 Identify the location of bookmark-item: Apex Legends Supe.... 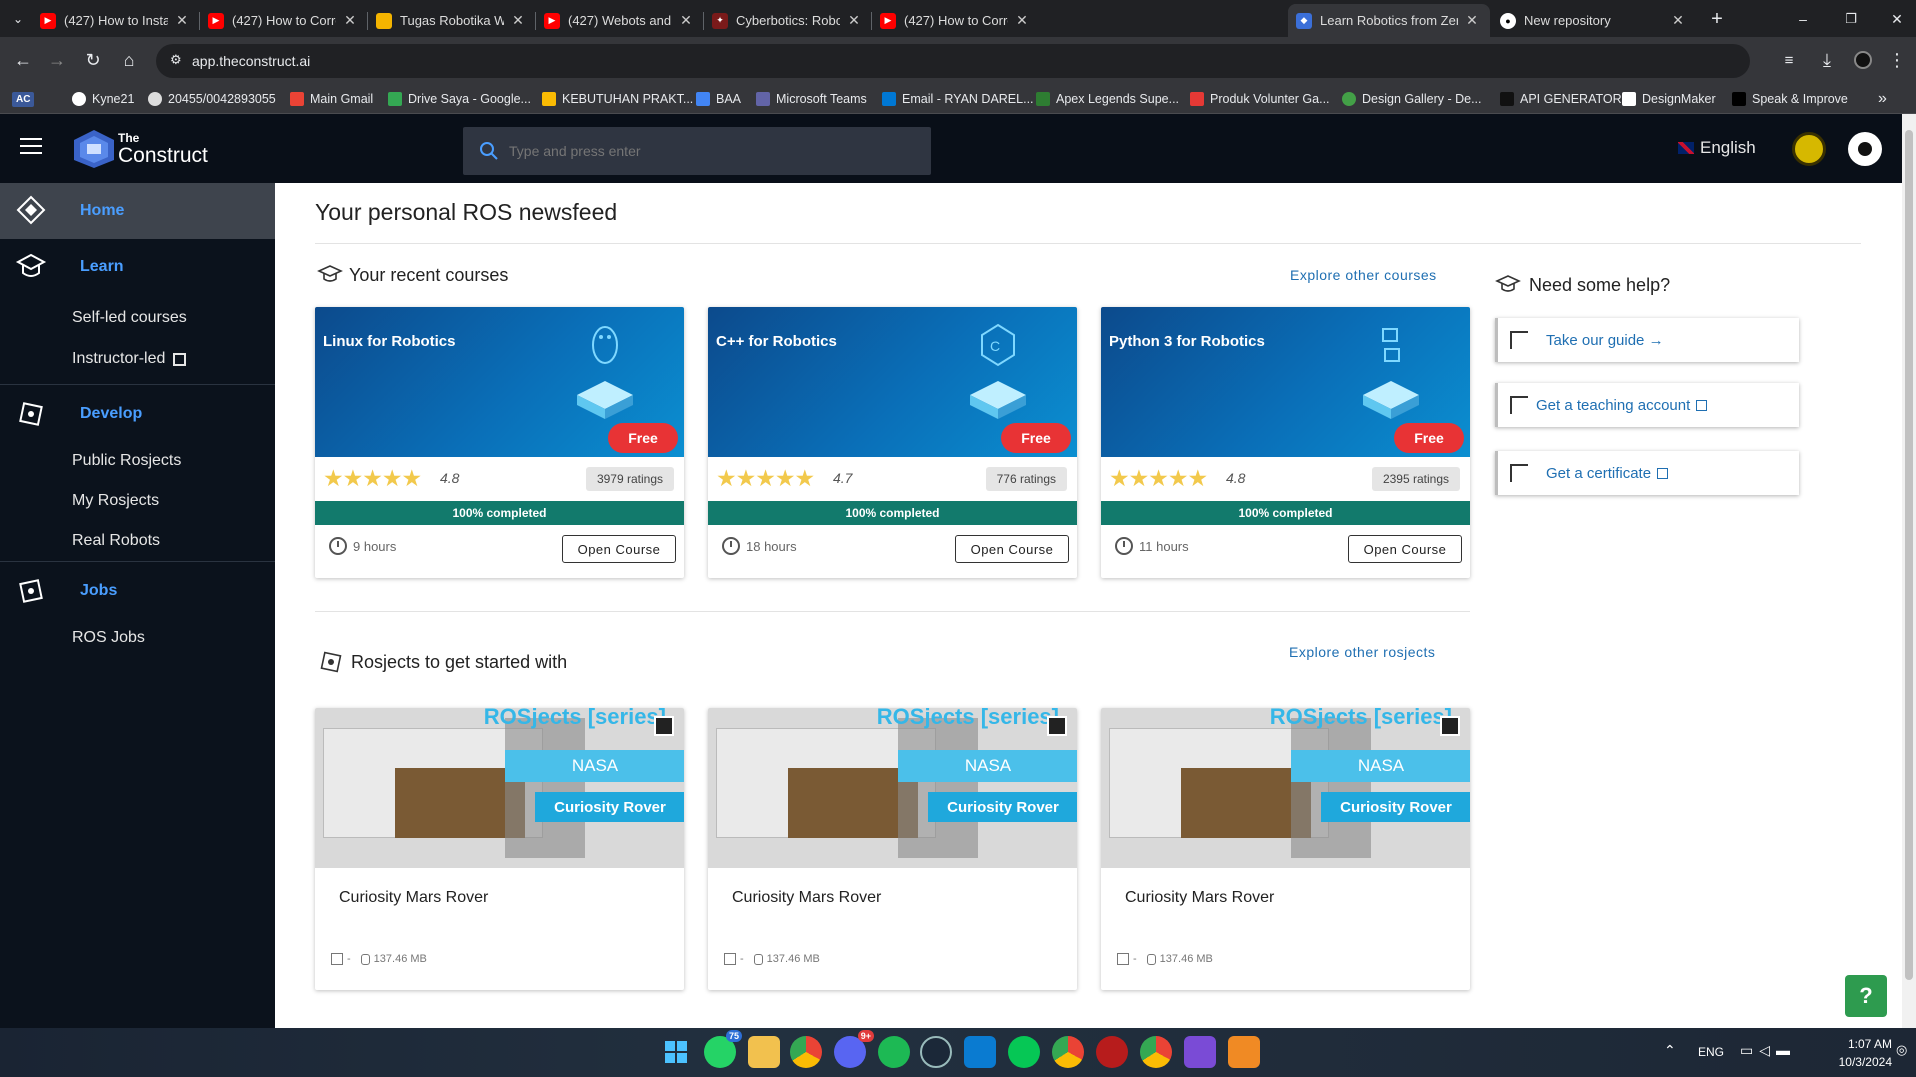
(1107, 99).